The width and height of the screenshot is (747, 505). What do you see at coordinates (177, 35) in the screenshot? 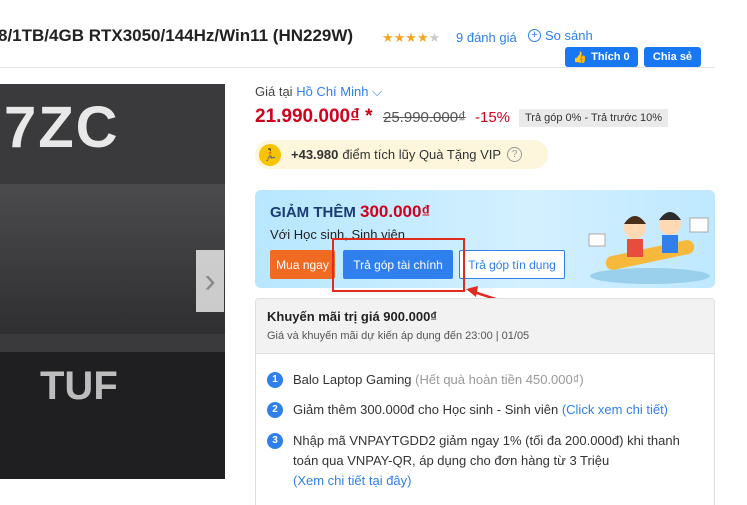
I see `product-title: 8/1TB/4GB RTX3050/144Hz/Win11 (HN229W)` at bounding box center [177, 35].